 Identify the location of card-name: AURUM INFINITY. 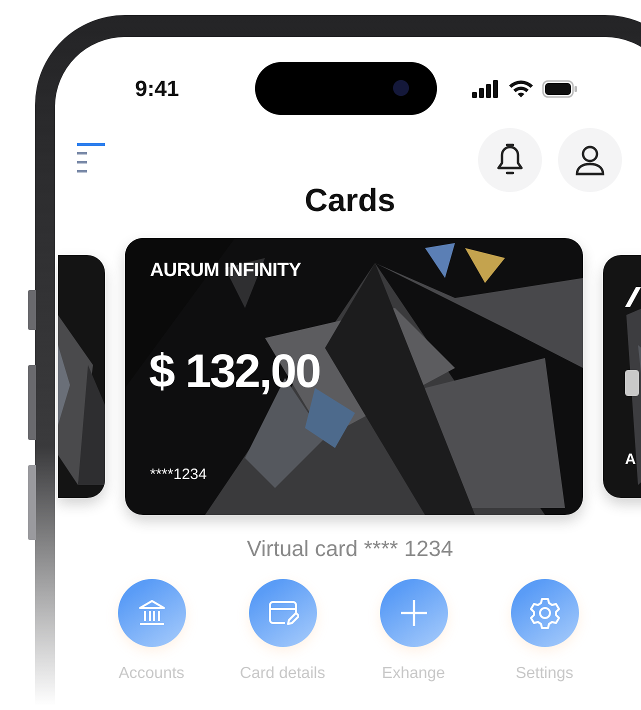
(225, 271).